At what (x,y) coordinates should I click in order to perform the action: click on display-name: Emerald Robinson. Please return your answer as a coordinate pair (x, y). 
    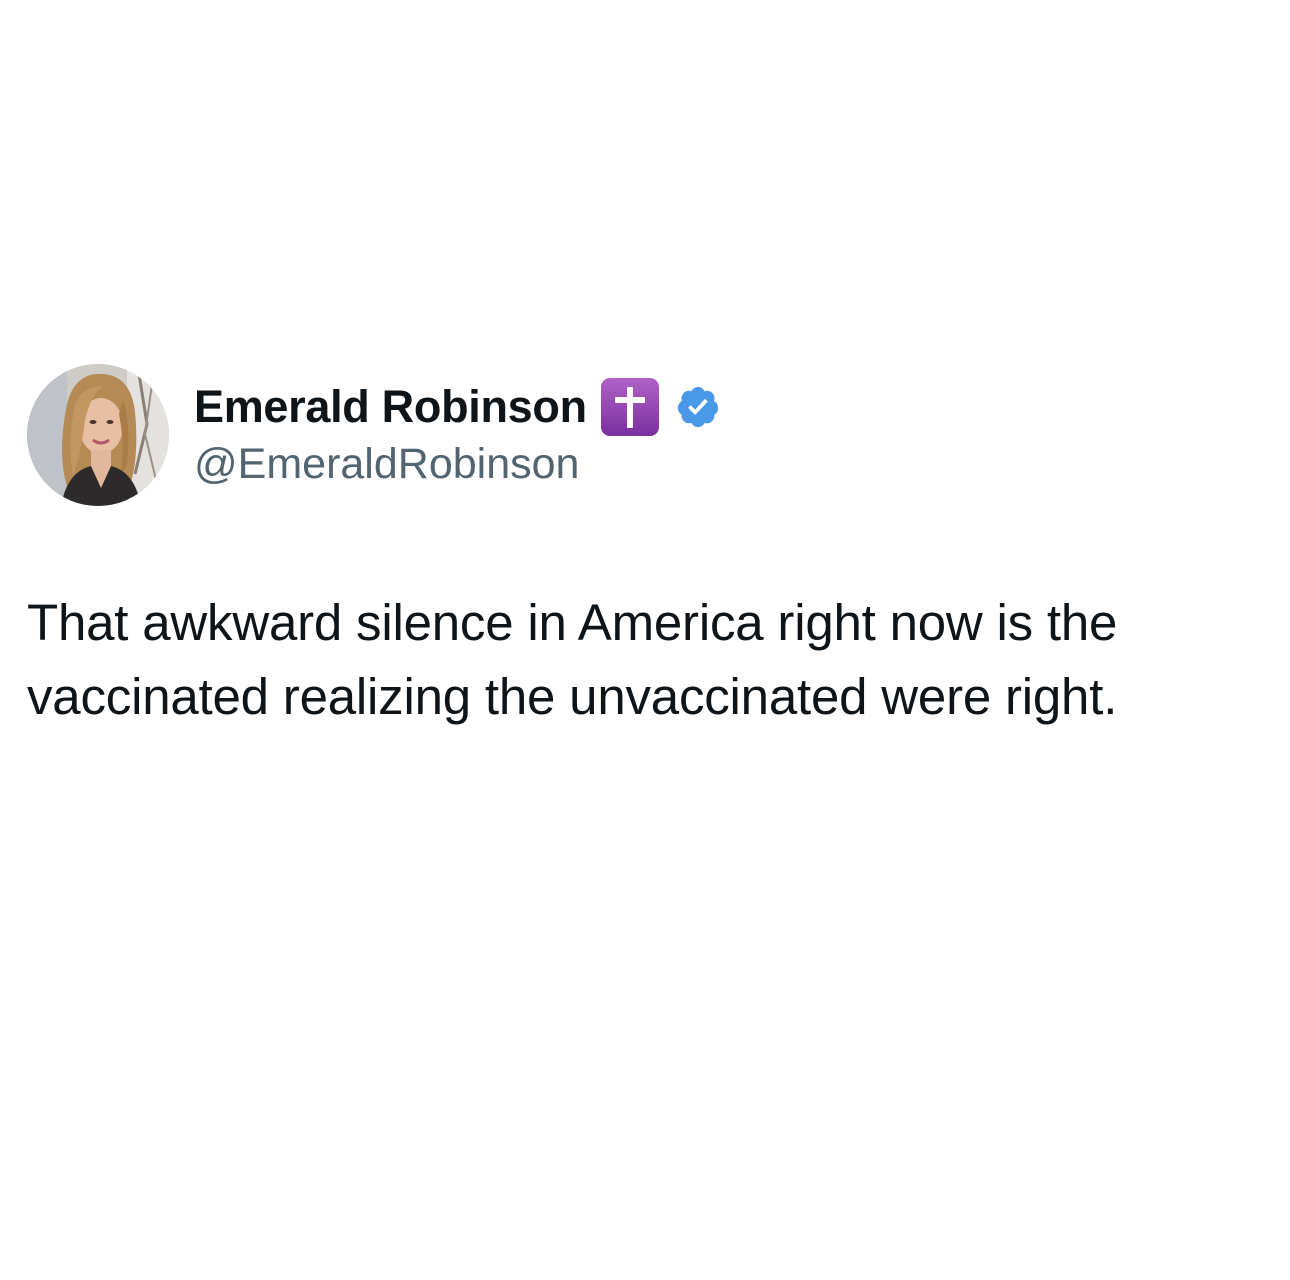
    Looking at the image, I should click on (390, 407).